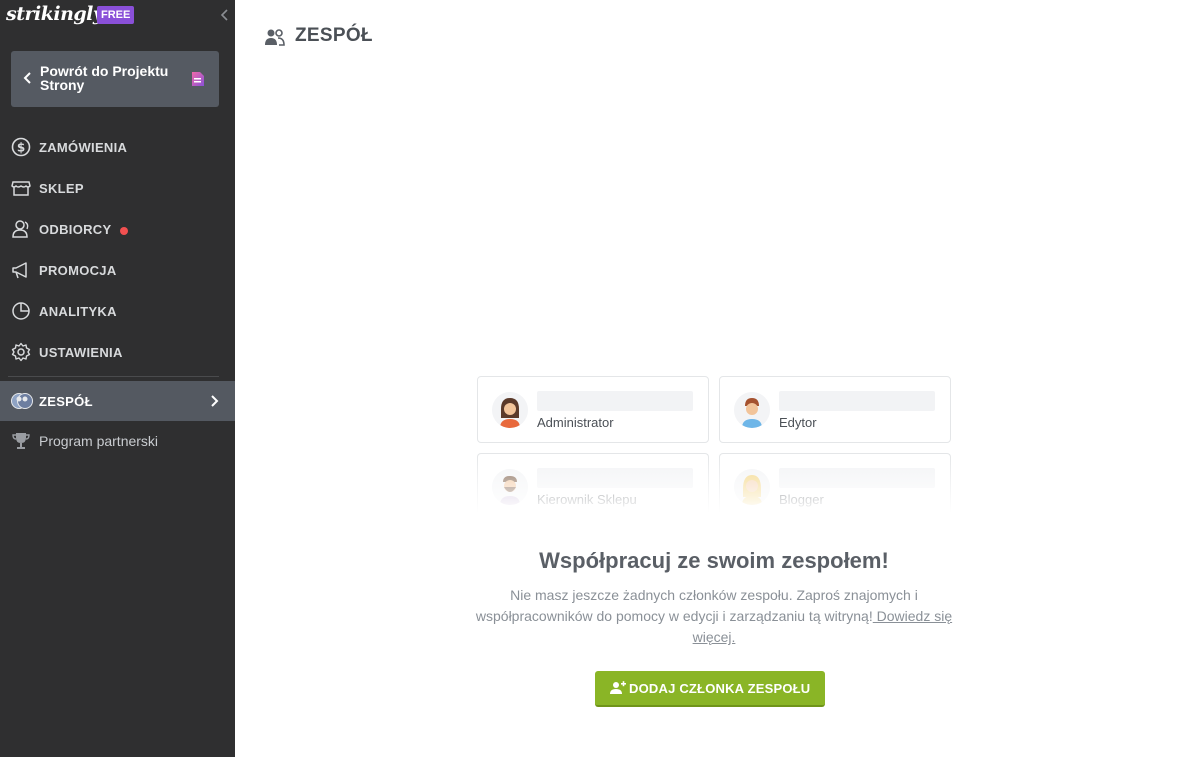 Image resolution: width=1186 pixels, height=757 pixels. I want to click on back-button-label: Powrót do Projektu Strony, so click(104, 78).